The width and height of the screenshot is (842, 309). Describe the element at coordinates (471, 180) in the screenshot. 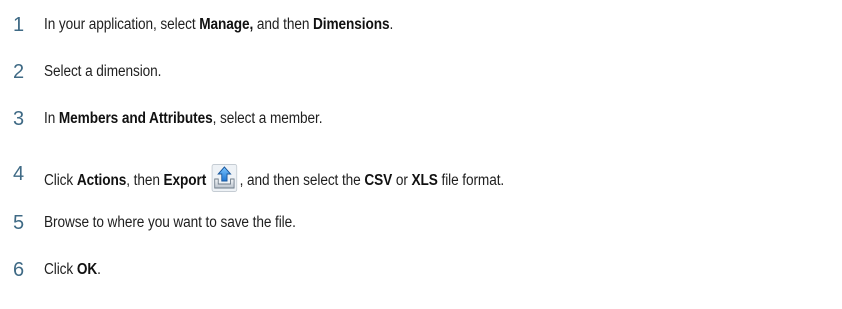

I see `text-part: file format.` at that location.